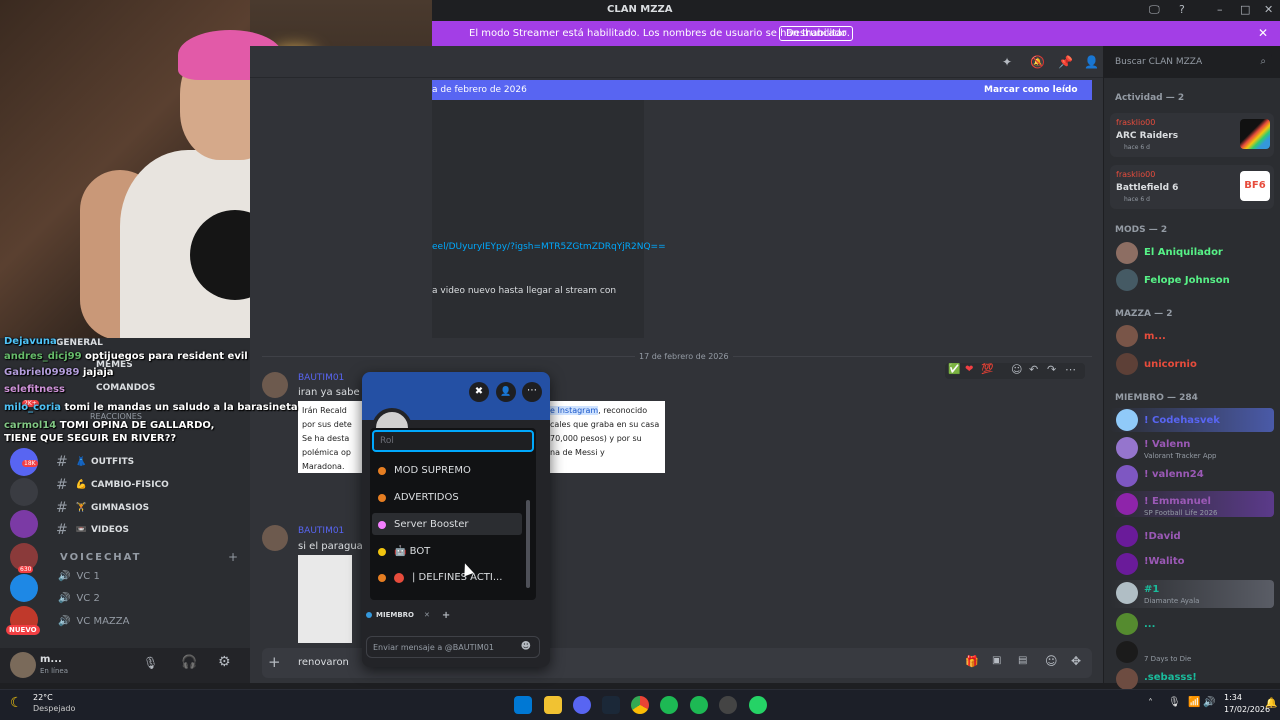 The image size is (1280, 720). I want to click on chrome-icon, so click(640, 705).